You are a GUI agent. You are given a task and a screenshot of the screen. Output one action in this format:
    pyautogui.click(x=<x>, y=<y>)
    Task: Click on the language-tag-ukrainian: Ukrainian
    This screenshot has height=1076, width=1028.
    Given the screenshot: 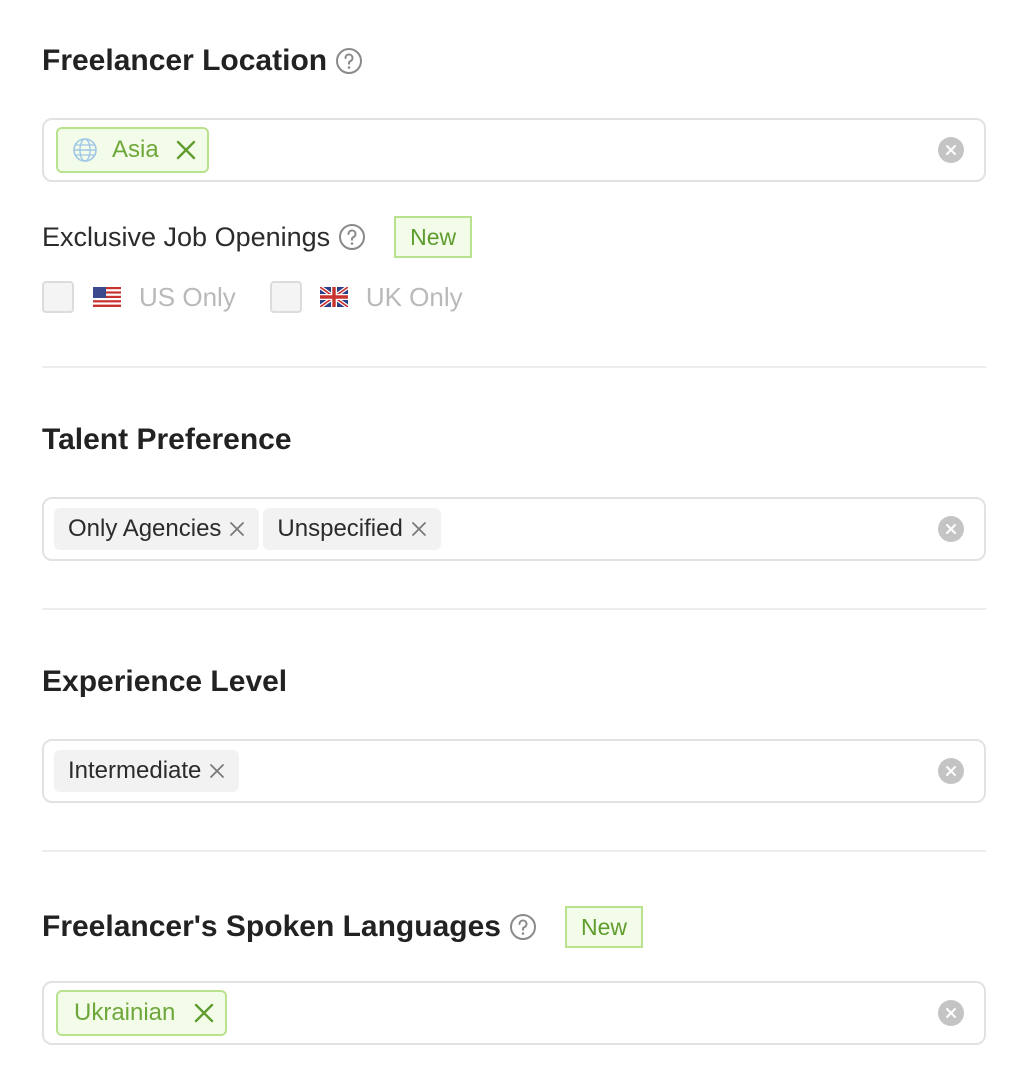 What is the action you would take?
    pyautogui.click(x=142, y=1013)
    